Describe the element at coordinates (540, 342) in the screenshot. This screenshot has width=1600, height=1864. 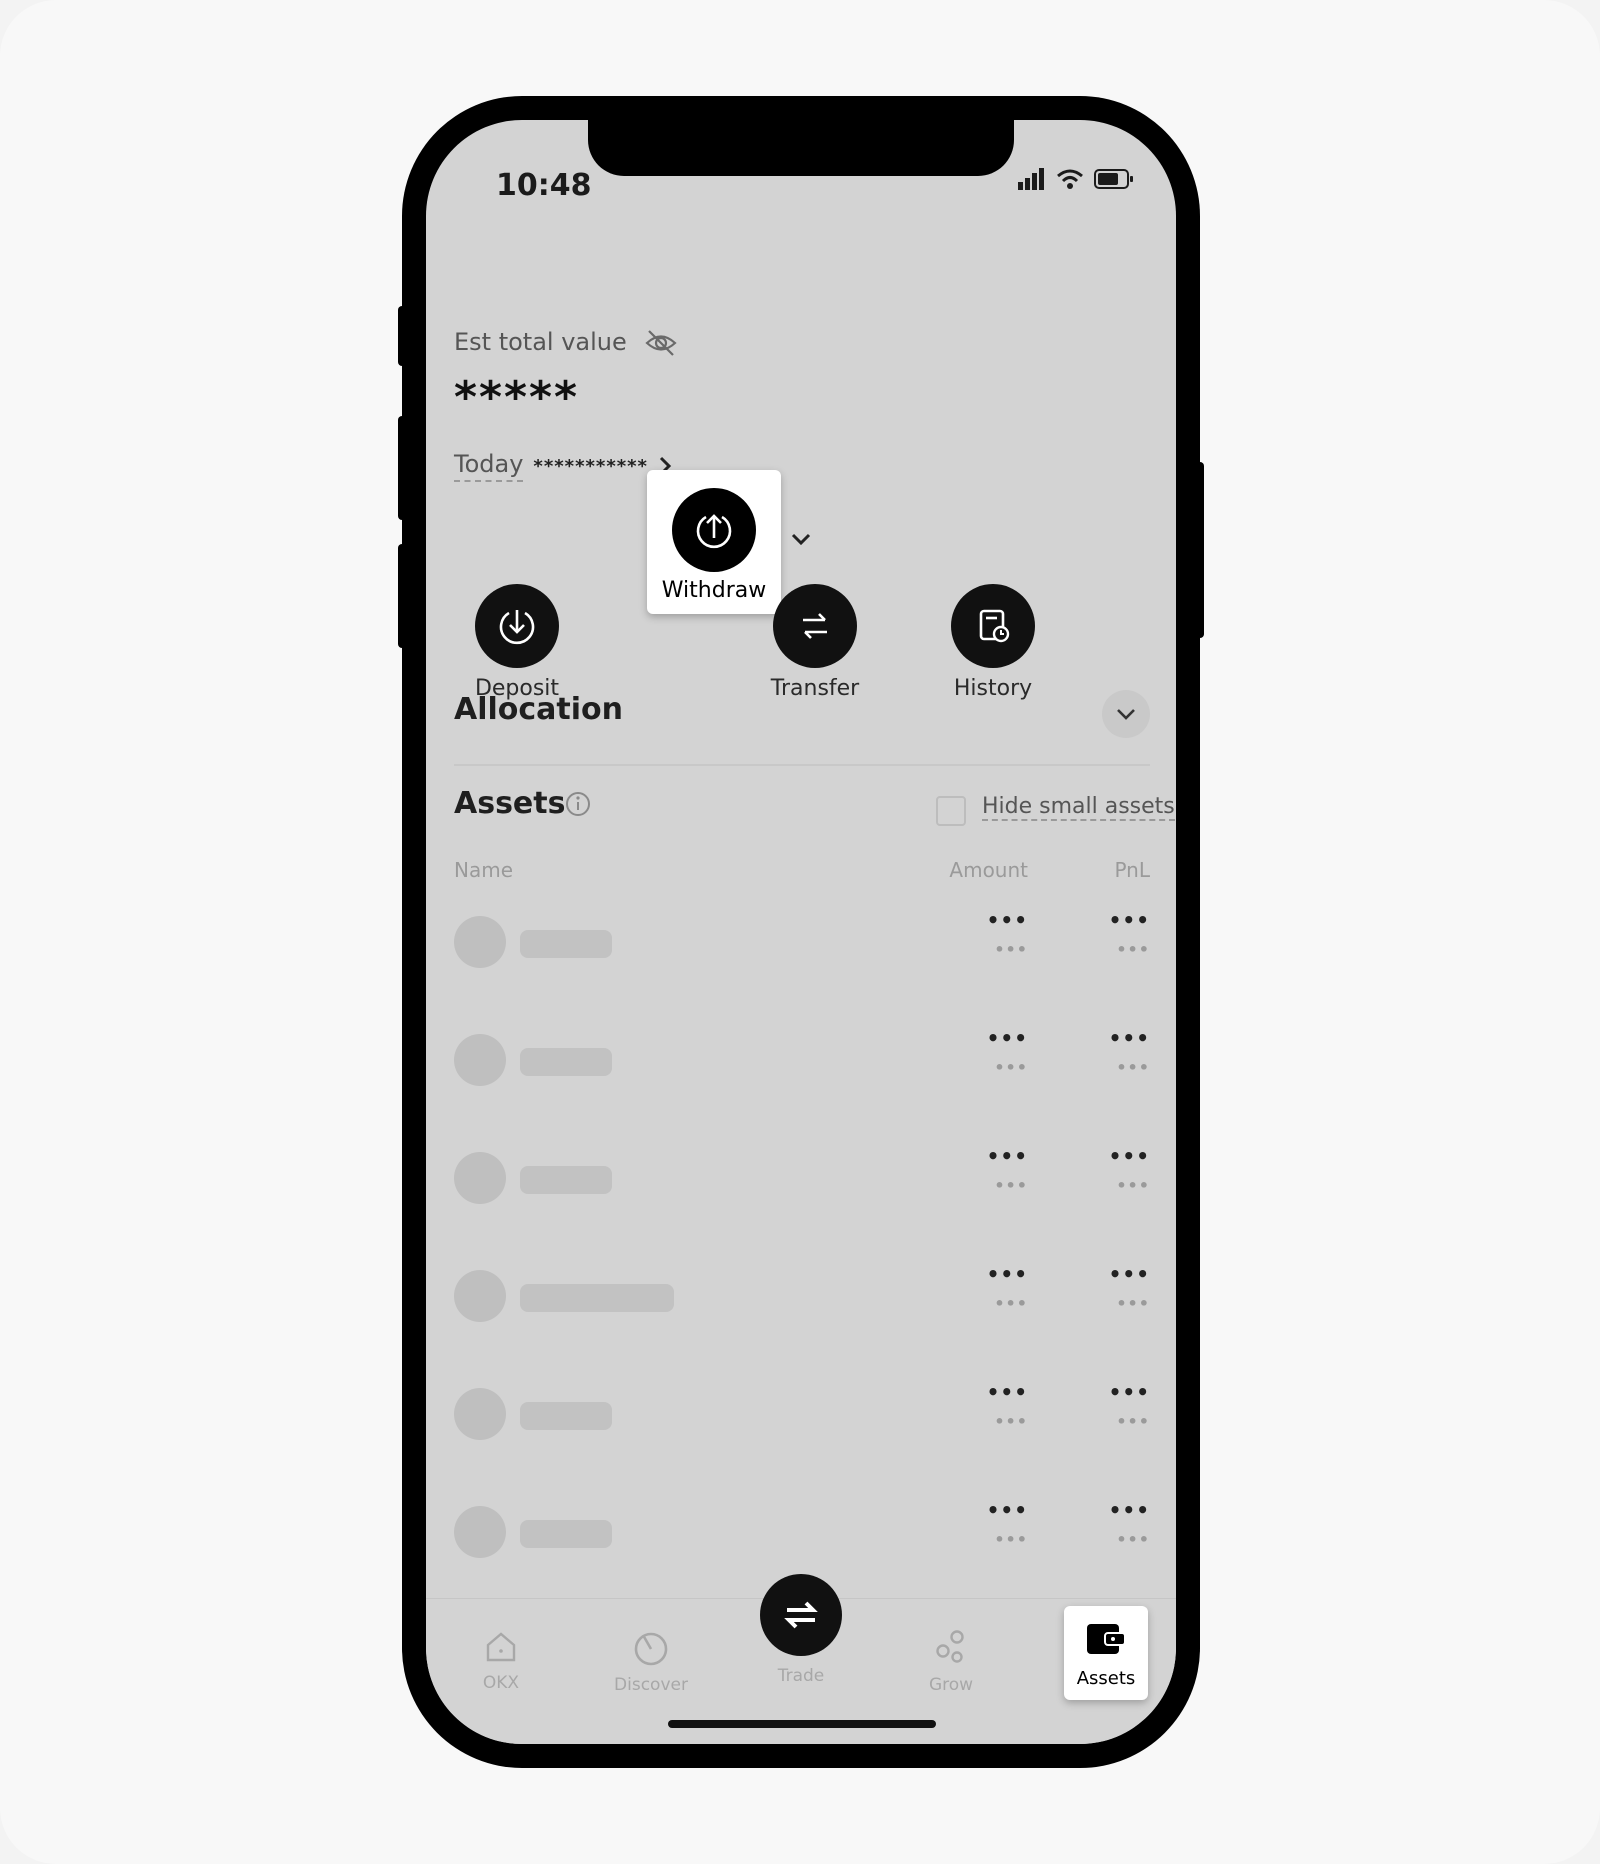
I see `est-total-label: Est total value` at that location.